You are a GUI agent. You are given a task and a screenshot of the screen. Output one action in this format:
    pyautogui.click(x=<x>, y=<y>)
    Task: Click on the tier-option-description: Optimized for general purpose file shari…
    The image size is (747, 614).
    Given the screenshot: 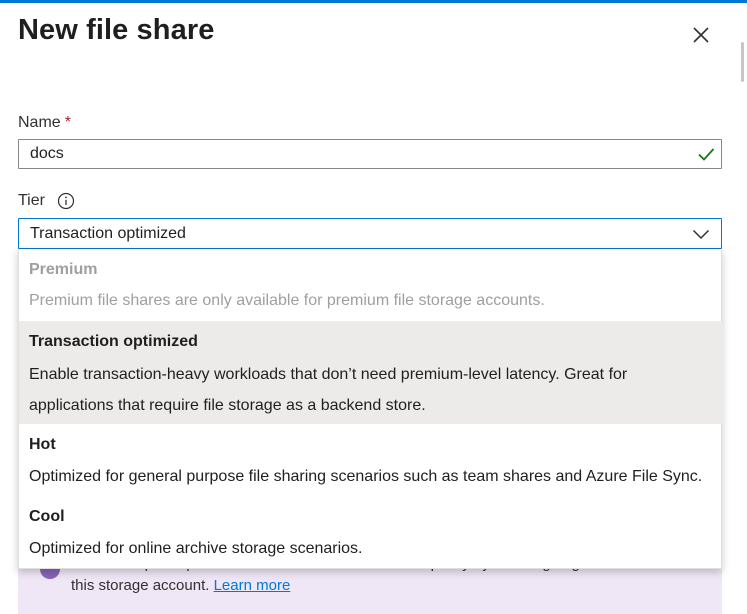 What is the action you would take?
    pyautogui.click(x=366, y=476)
    